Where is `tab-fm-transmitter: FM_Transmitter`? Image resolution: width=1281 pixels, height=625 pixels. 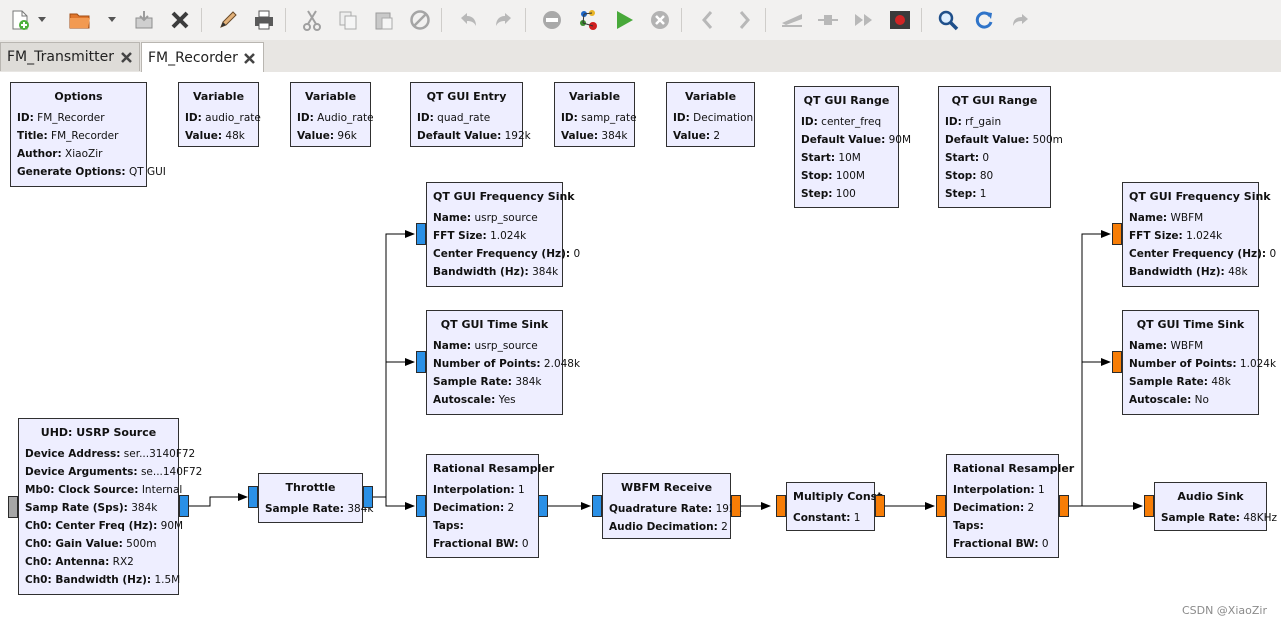 tab-fm-transmitter: FM_Transmitter is located at coordinates (70, 56).